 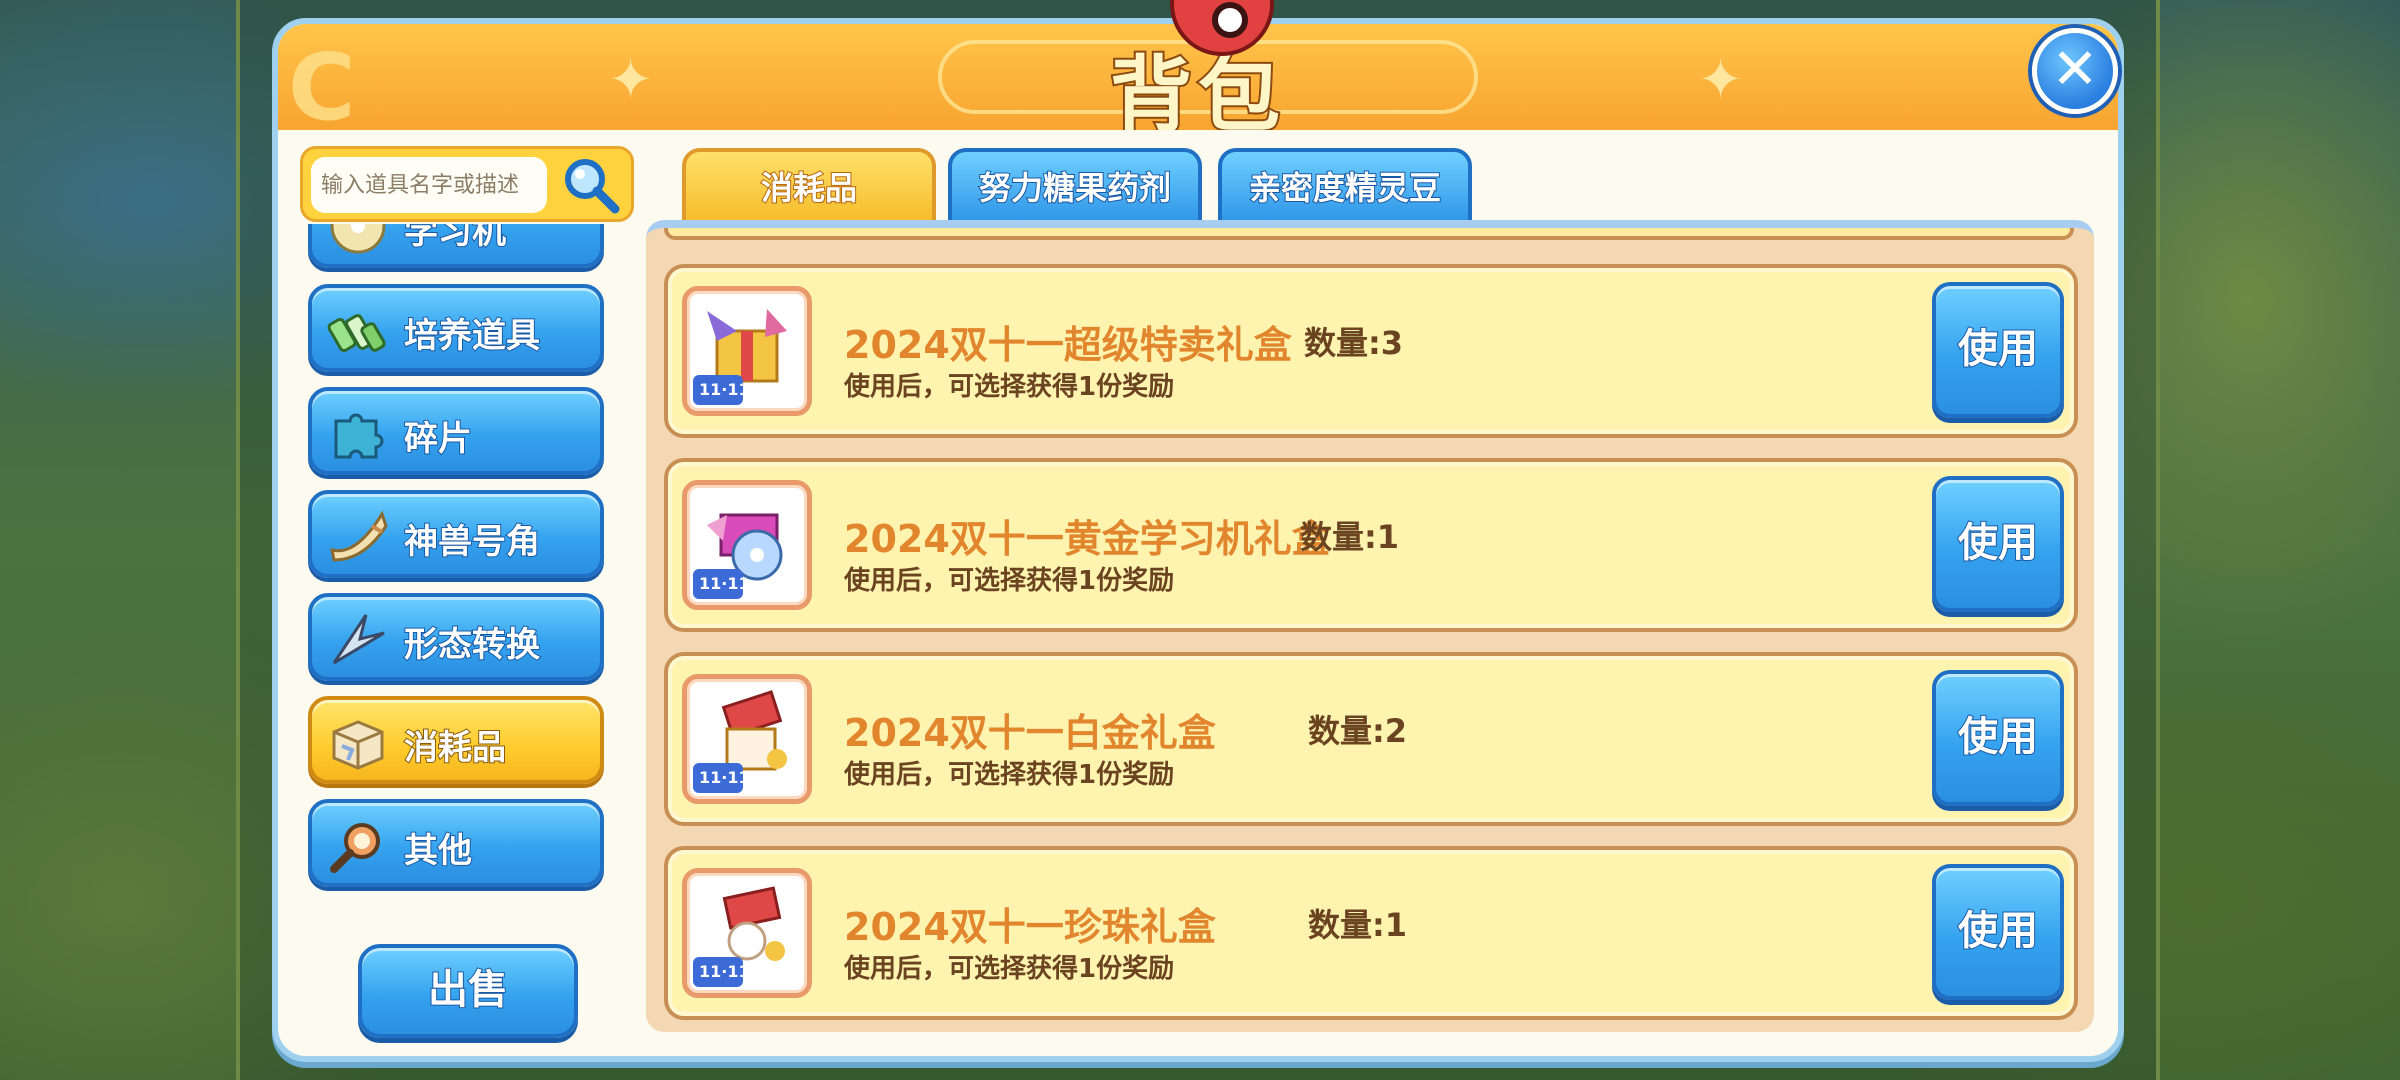 I want to click on sidebar-item-label: 碎片, so click(x=438, y=439).